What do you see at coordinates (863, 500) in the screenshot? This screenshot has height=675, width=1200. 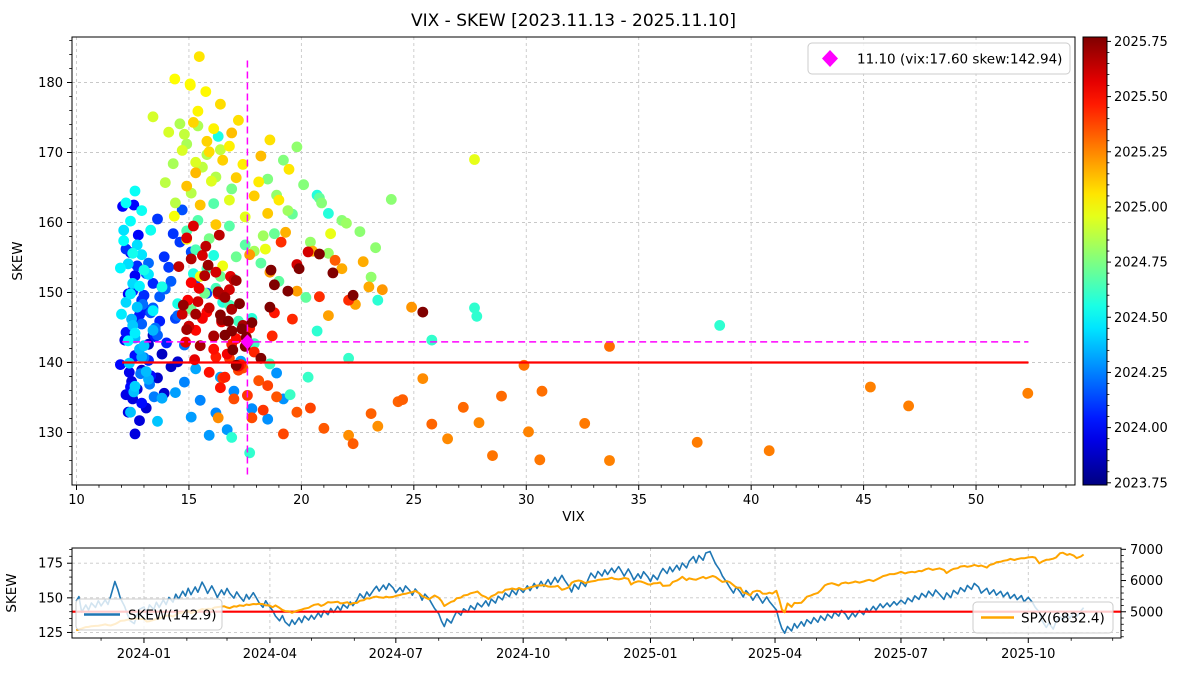 I see `x-tick-label: 45` at bounding box center [863, 500].